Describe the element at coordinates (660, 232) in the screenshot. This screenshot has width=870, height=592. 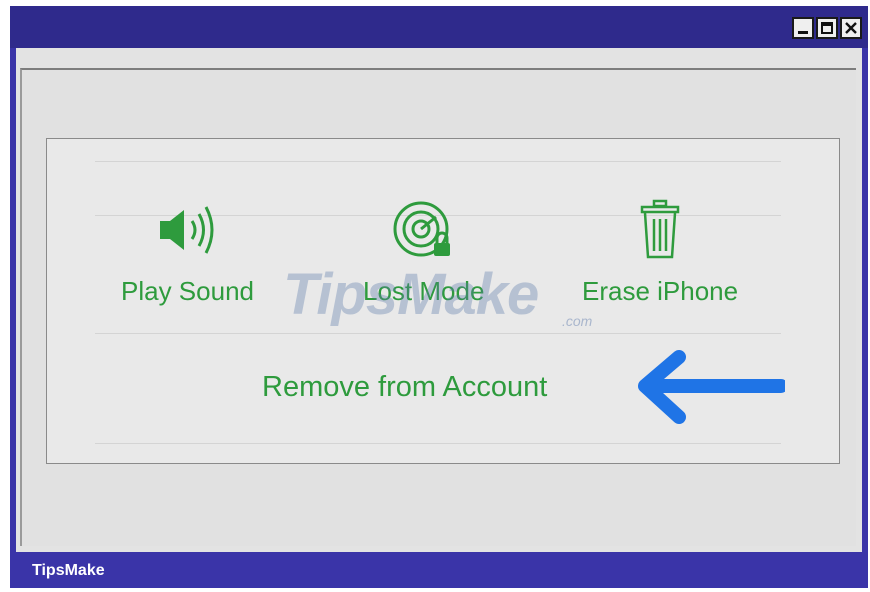
I see `trash-icon` at that location.